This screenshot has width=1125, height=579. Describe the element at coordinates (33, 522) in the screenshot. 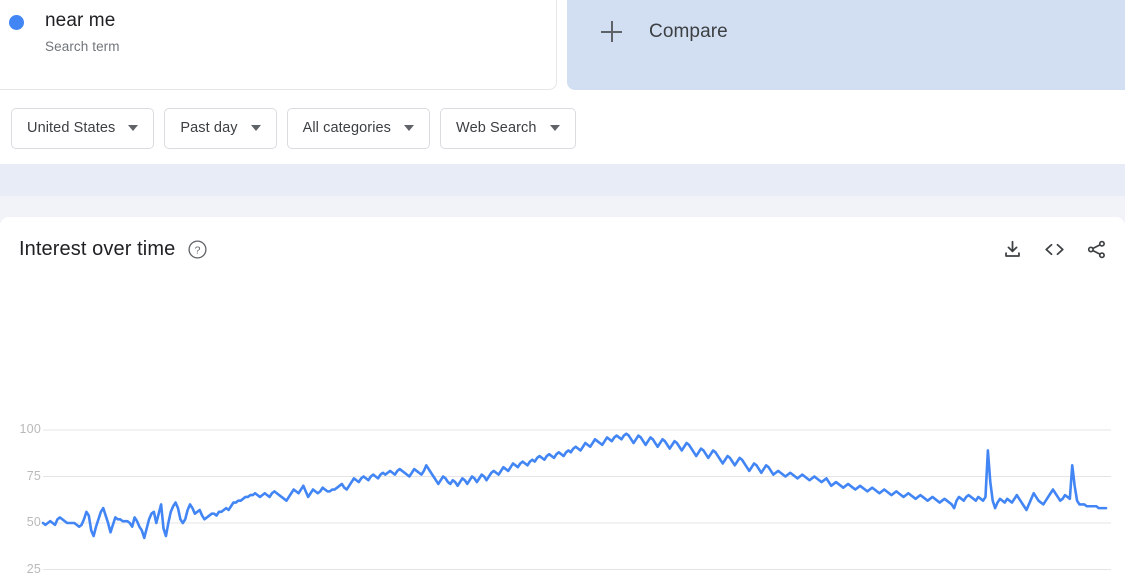

I see `y-axis-tick-label: 50` at that location.